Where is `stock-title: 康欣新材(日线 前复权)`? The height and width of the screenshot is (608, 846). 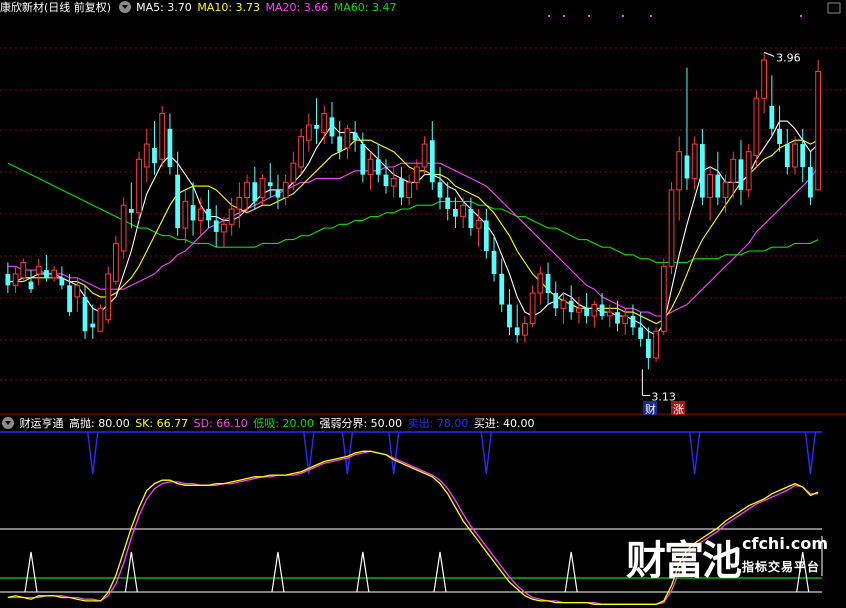
stock-title: 康欣新材(日线 前复权) is located at coordinates (56, 7).